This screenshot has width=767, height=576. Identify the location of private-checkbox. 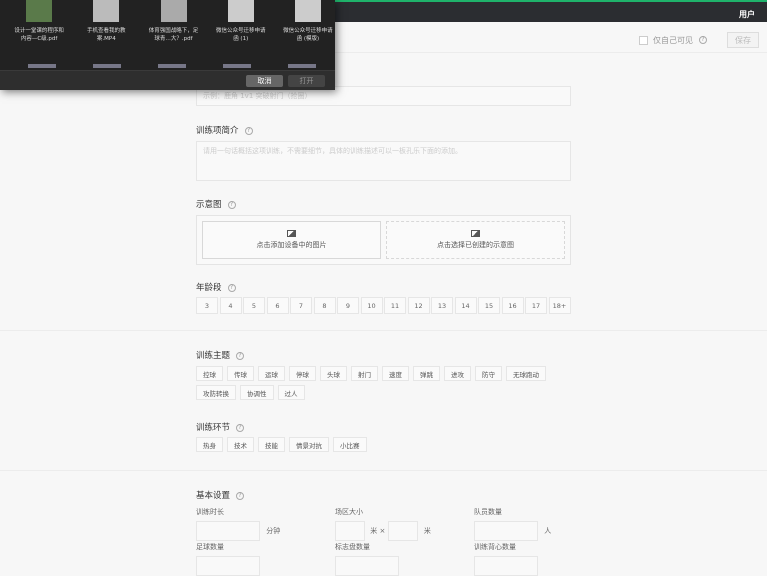
(643, 40).